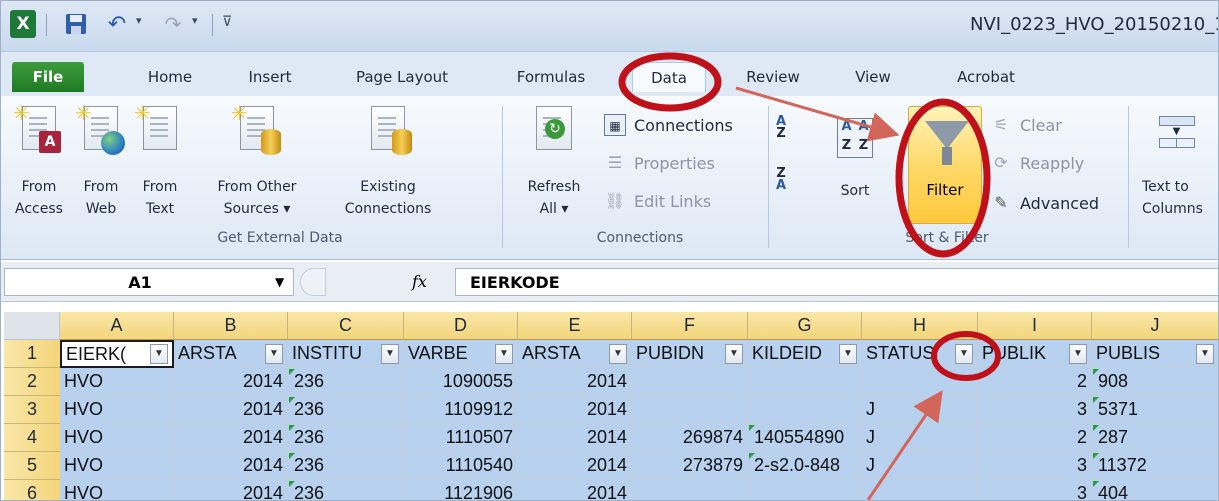 The width and height of the screenshot is (1219, 501). Describe the element at coordinates (690, 382) in the screenshot. I see `cell-f2` at that location.